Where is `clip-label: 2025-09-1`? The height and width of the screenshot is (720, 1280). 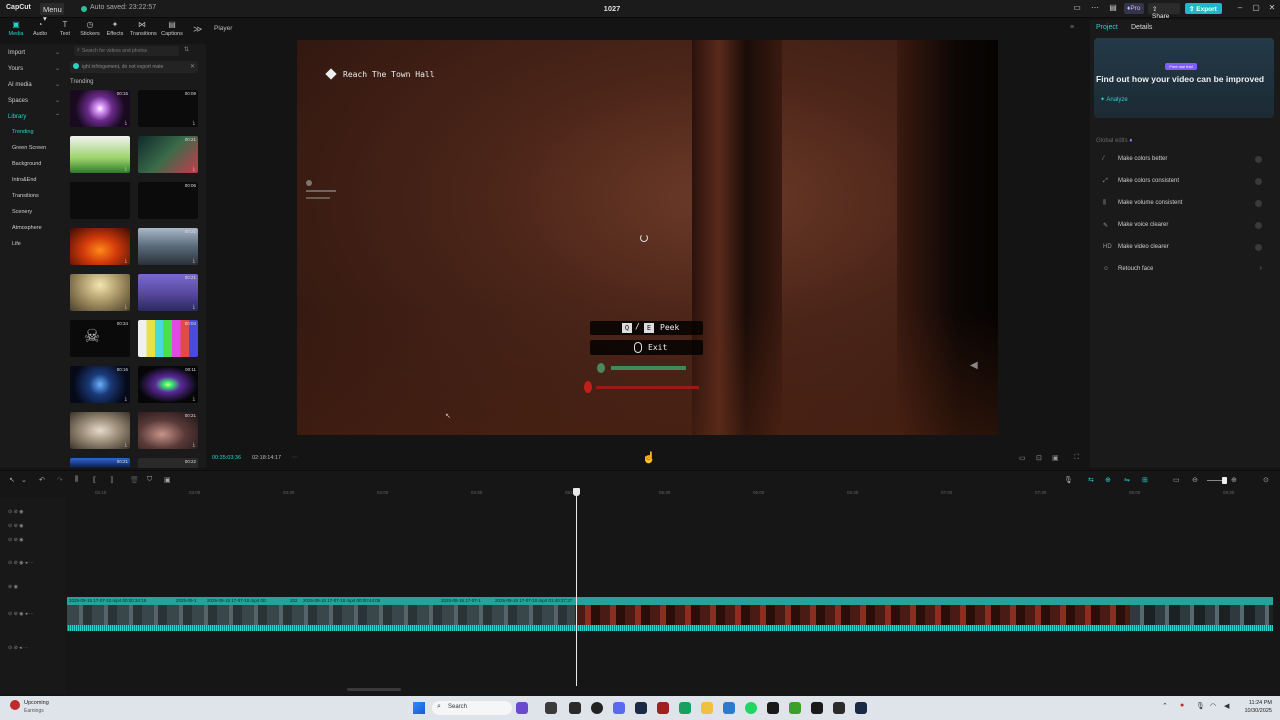
clip-label: 2025-09-1 is located at coordinates (186, 600).